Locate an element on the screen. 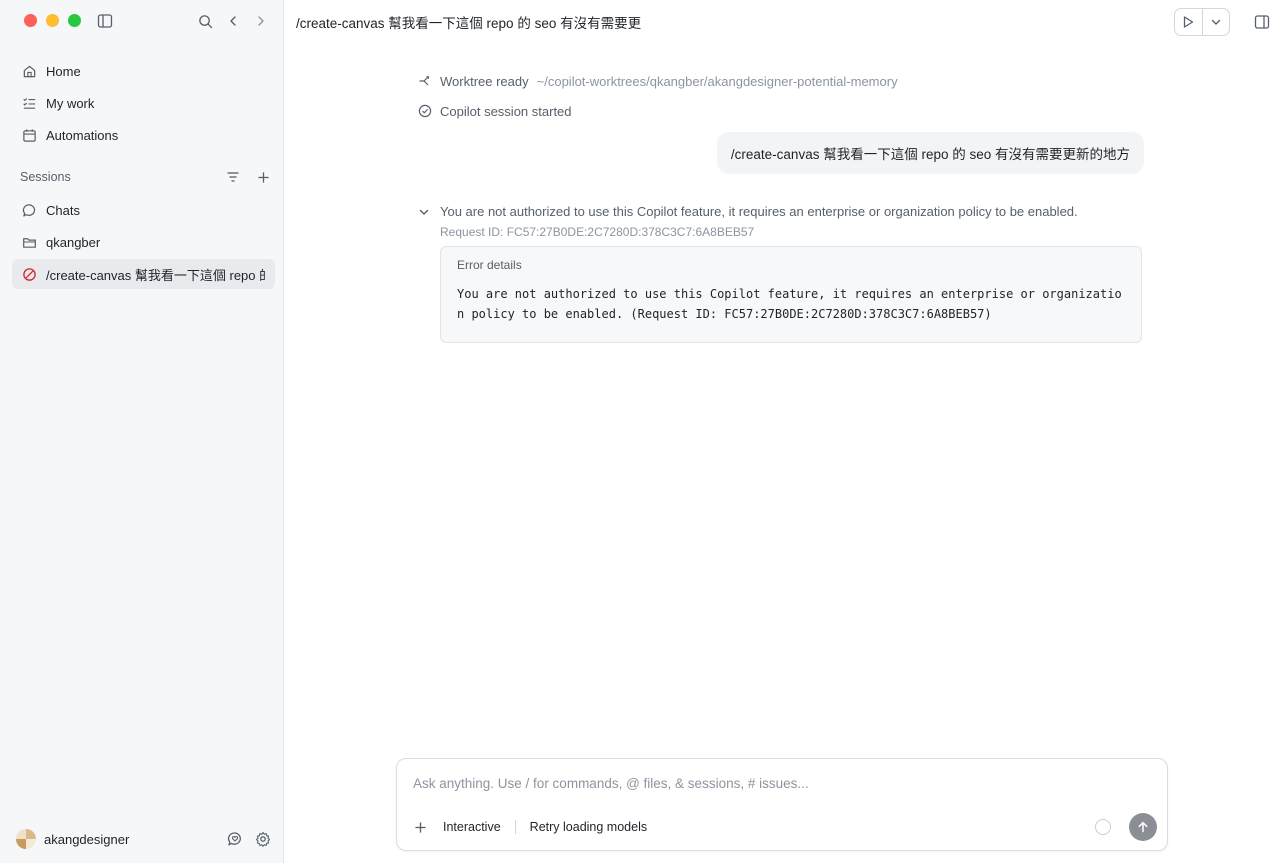 The image size is (1285, 863). right-panel-toggle-icon is located at coordinates (1262, 22).